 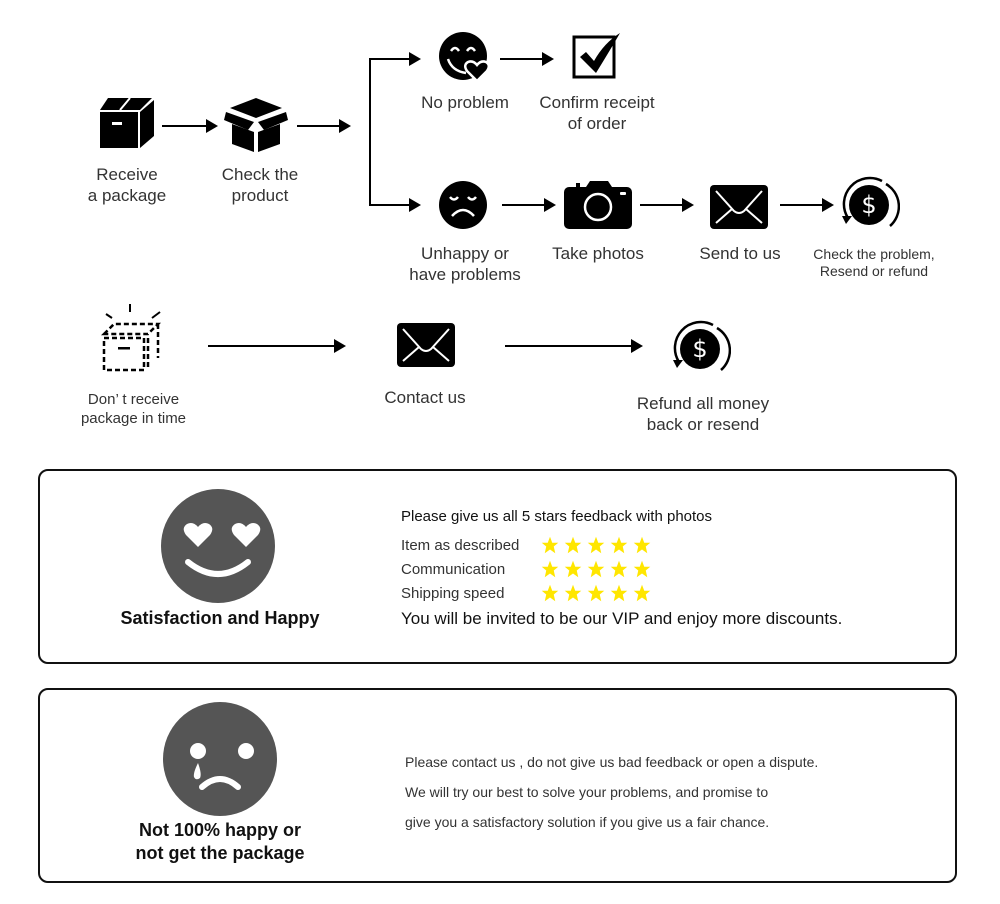 What do you see at coordinates (127, 195) in the screenshot?
I see `receive-label-line2: a package` at bounding box center [127, 195].